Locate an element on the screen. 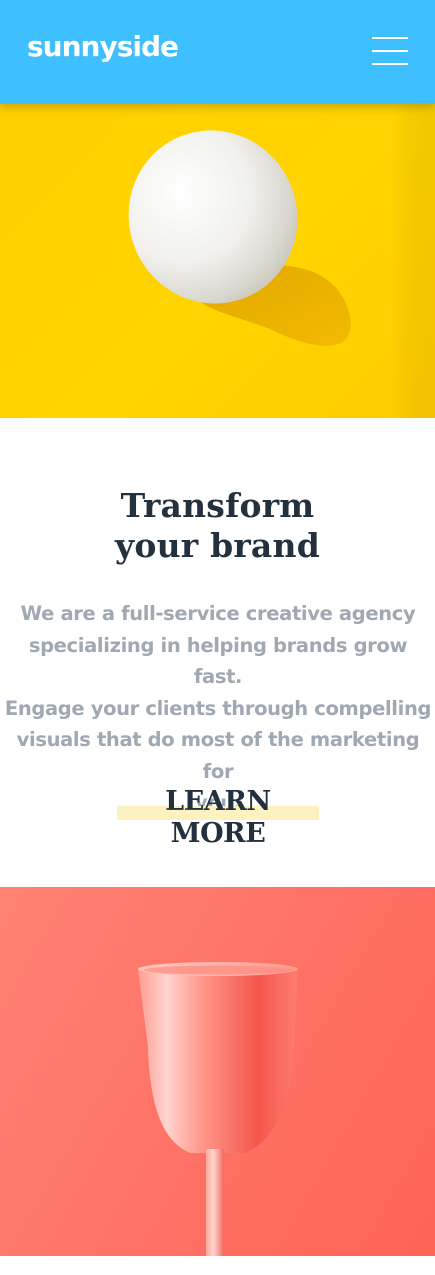  glass-illustration is located at coordinates (218, 1109).